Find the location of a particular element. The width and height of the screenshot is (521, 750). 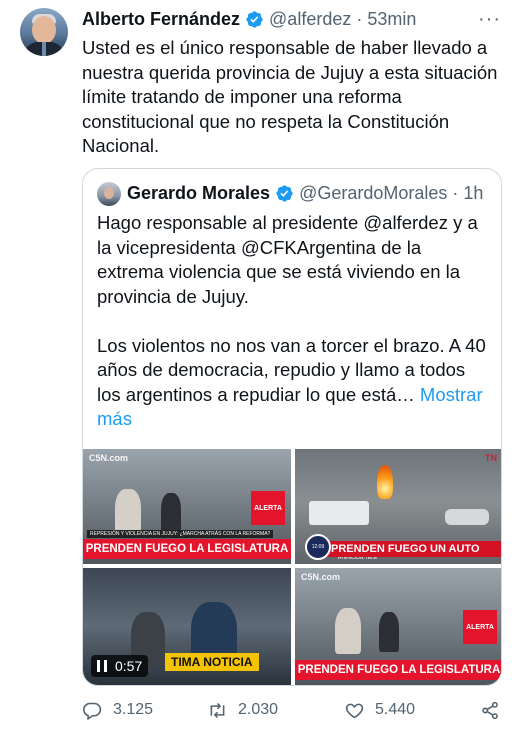

tweet-header: Alberto Fernández @alferdez · 53min is located at coordinates (249, 19).